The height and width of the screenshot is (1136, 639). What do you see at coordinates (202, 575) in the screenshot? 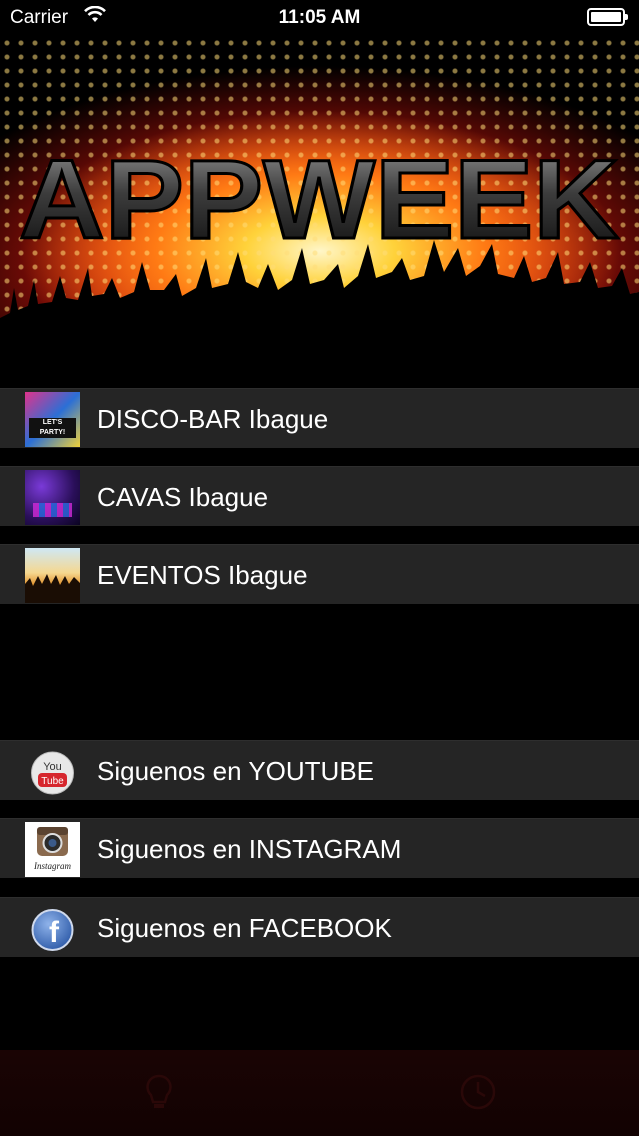
I see `menu-item-label: EVENTOS Ibague` at bounding box center [202, 575].